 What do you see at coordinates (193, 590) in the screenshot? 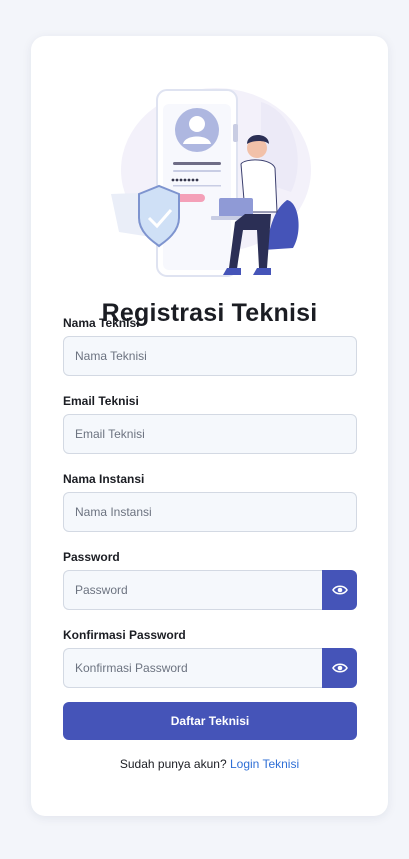
I see `password-input` at bounding box center [193, 590].